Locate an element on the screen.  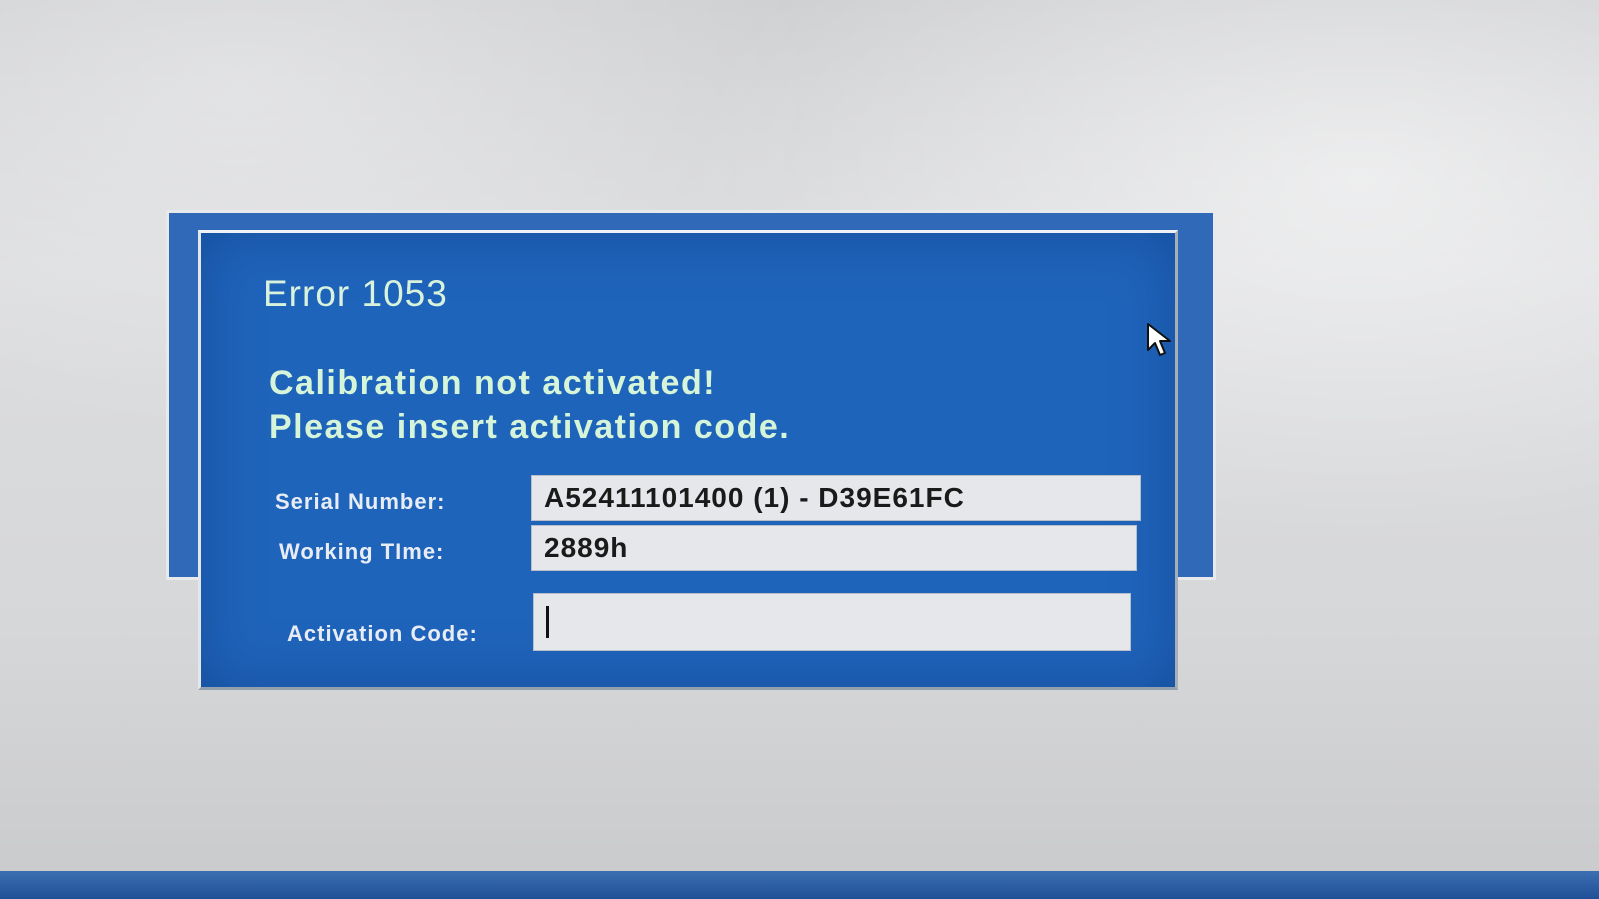
serial-number-label: Serial Number: is located at coordinates (360, 501).